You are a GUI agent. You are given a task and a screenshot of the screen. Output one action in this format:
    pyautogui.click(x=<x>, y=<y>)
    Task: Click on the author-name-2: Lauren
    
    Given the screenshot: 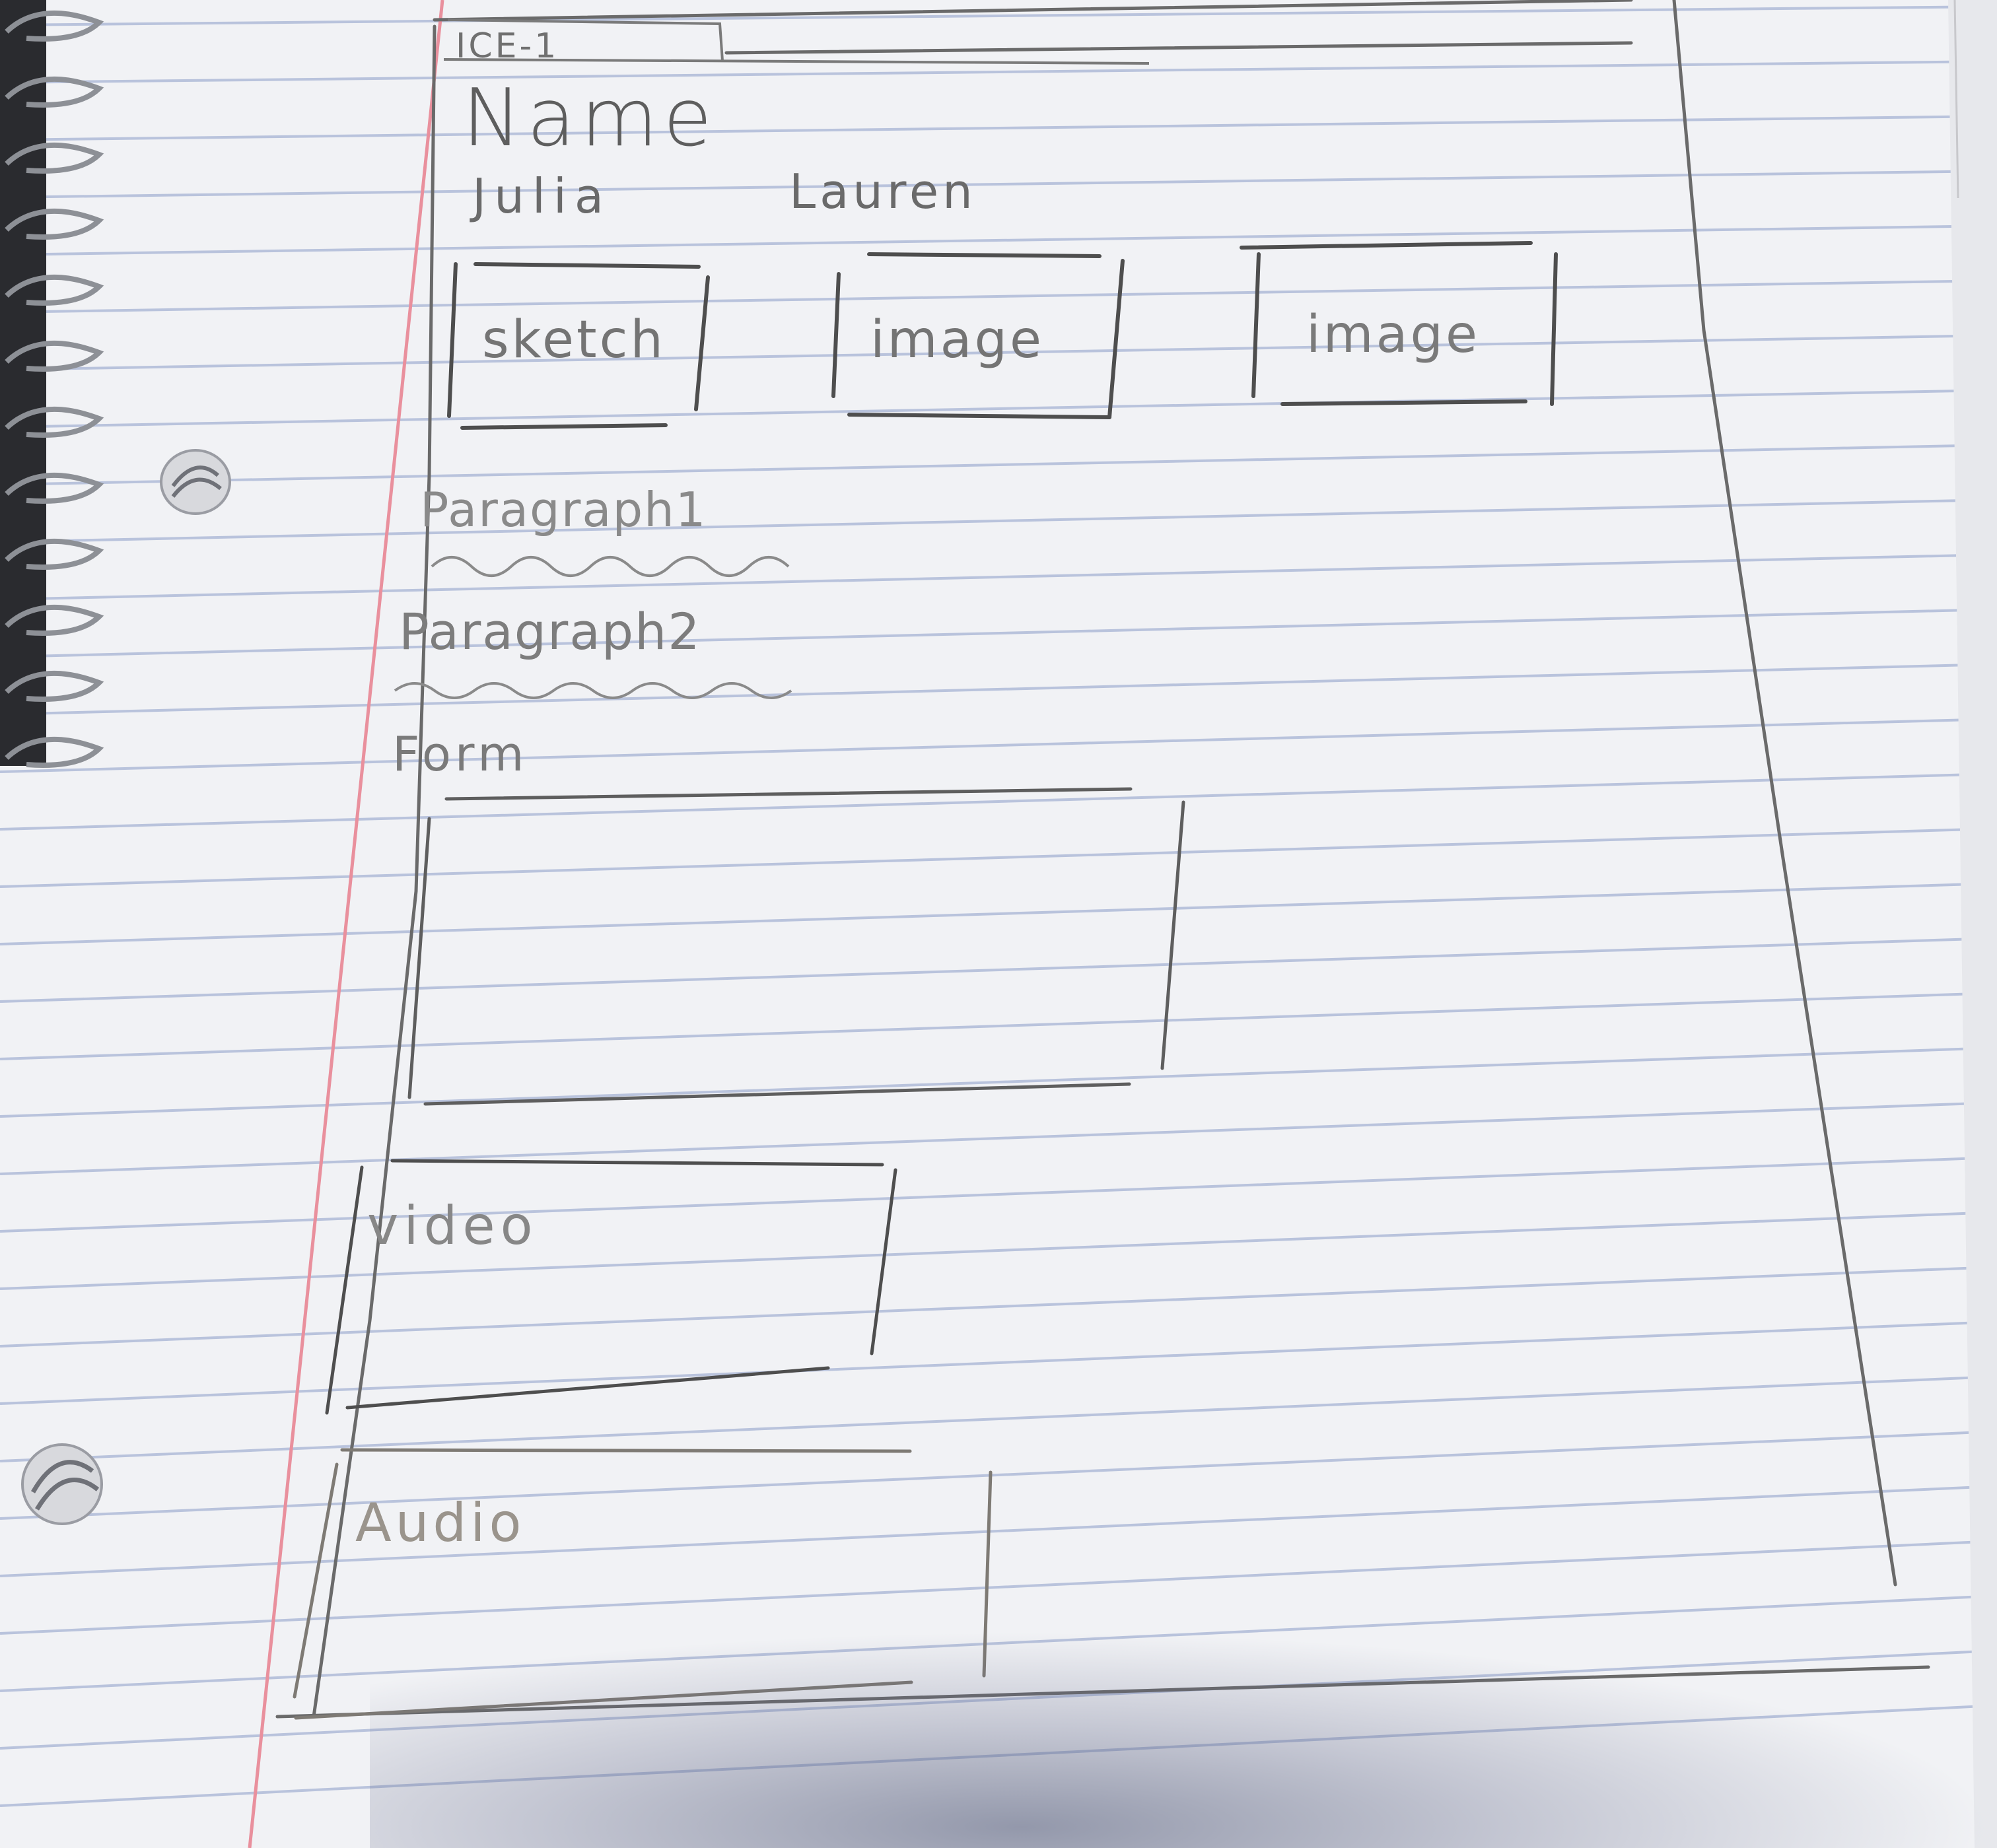 What is the action you would take?
    pyautogui.click(x=883, y=191)
    